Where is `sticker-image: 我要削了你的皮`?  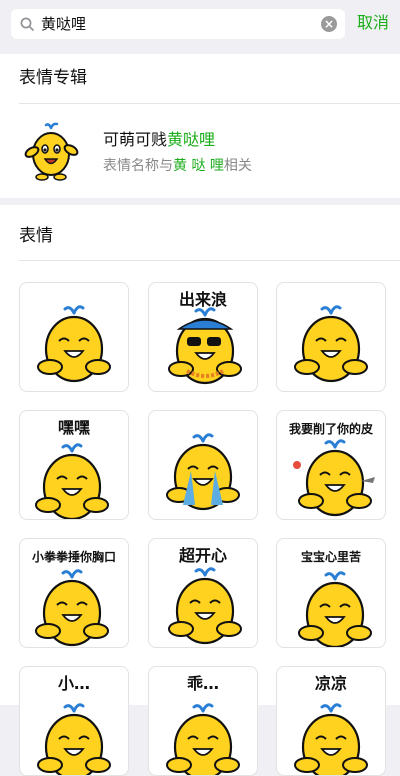
sticker-image: 我要削了你的皮 is located at coordinates (332, 469).